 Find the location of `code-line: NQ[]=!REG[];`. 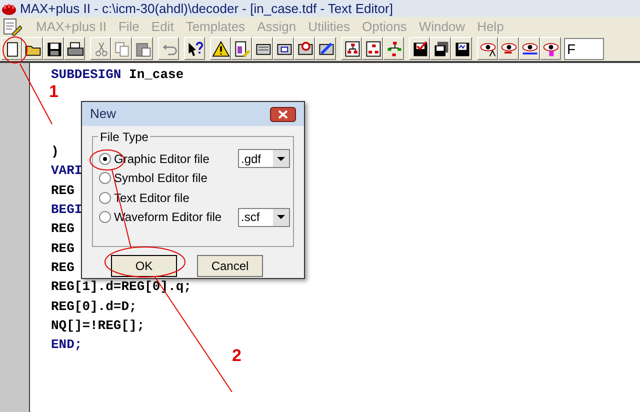

code-line: NQ[]=!REG[]; is located at coordinates (98, 325).